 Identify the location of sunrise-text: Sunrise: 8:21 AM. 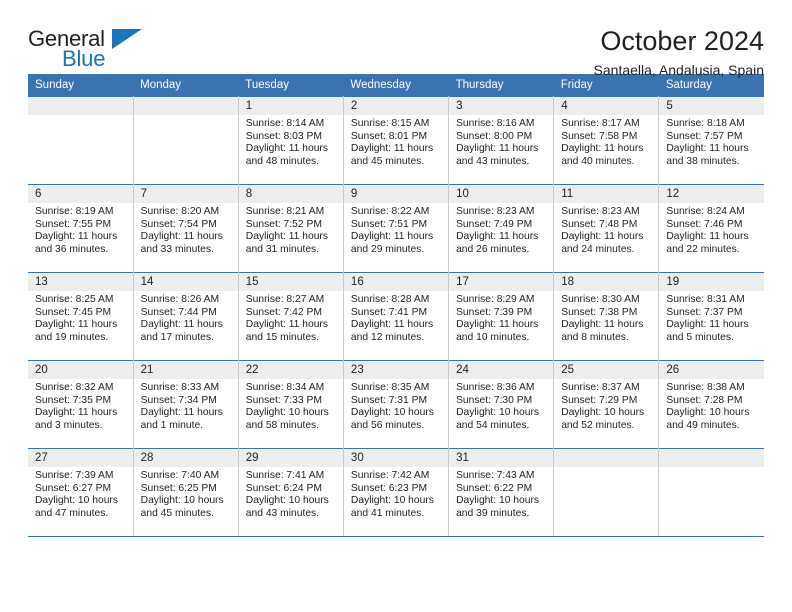
(285, 211).